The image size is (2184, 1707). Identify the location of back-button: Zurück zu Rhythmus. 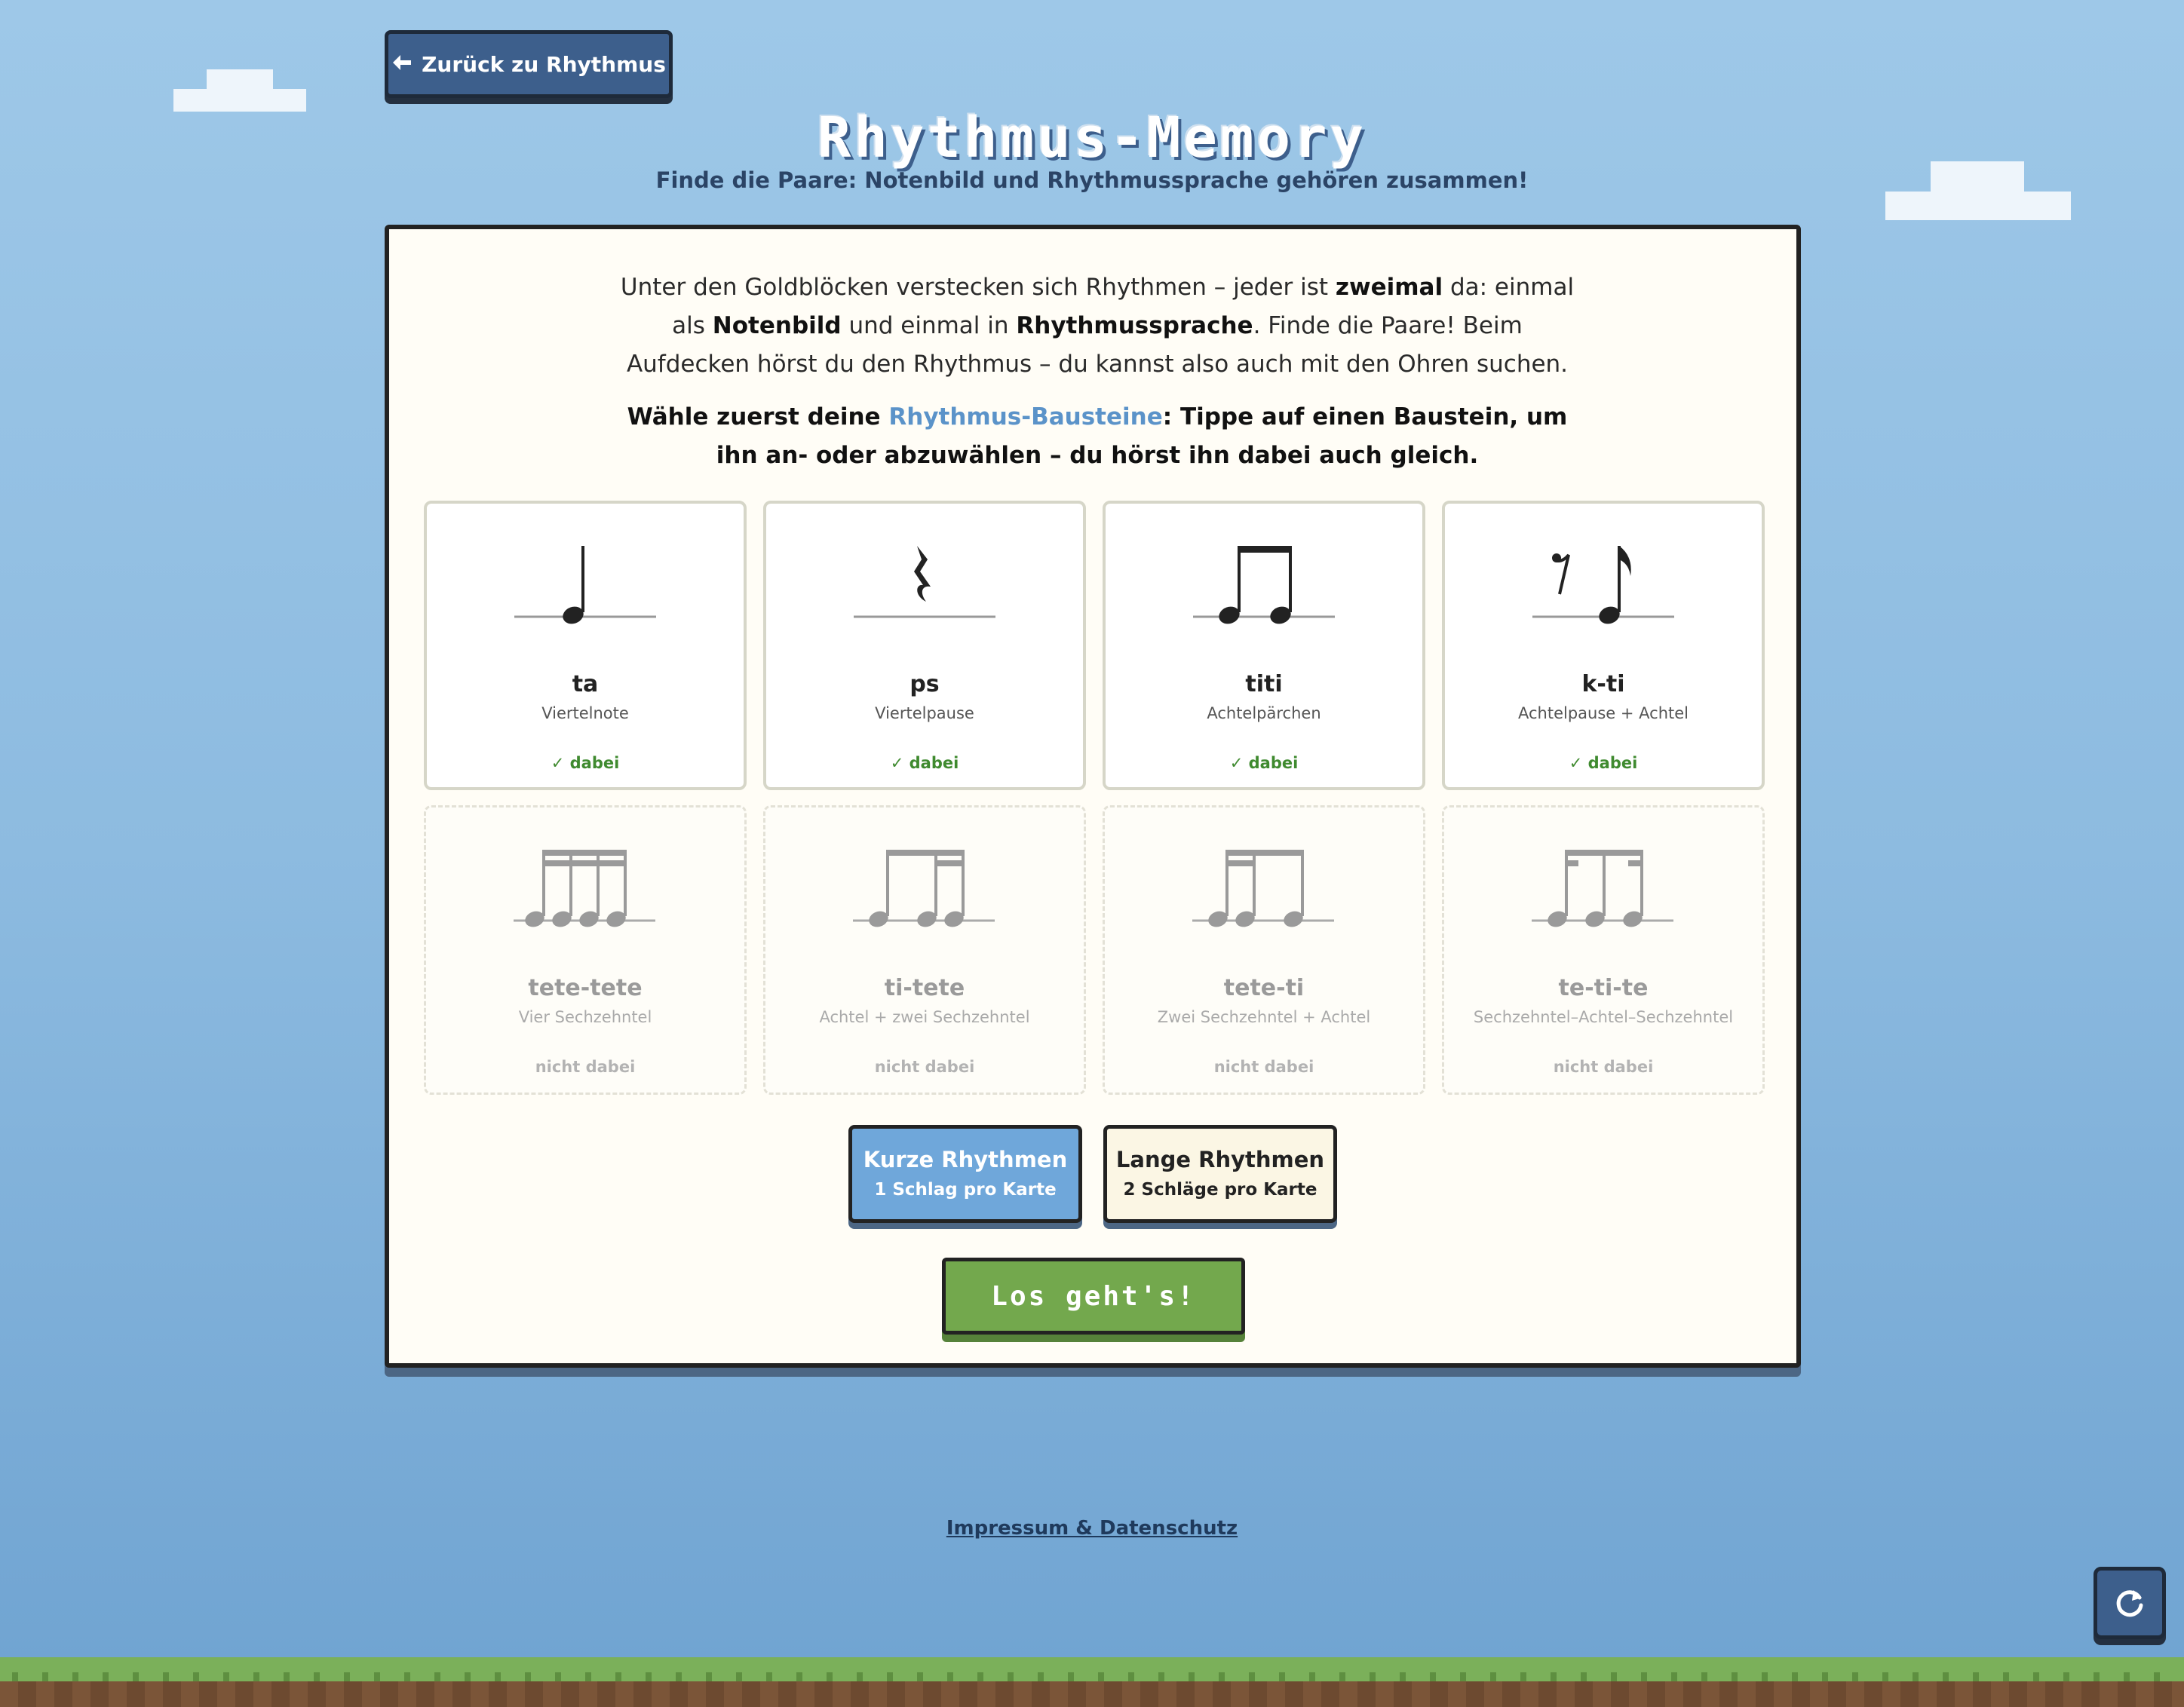
(529, 64).